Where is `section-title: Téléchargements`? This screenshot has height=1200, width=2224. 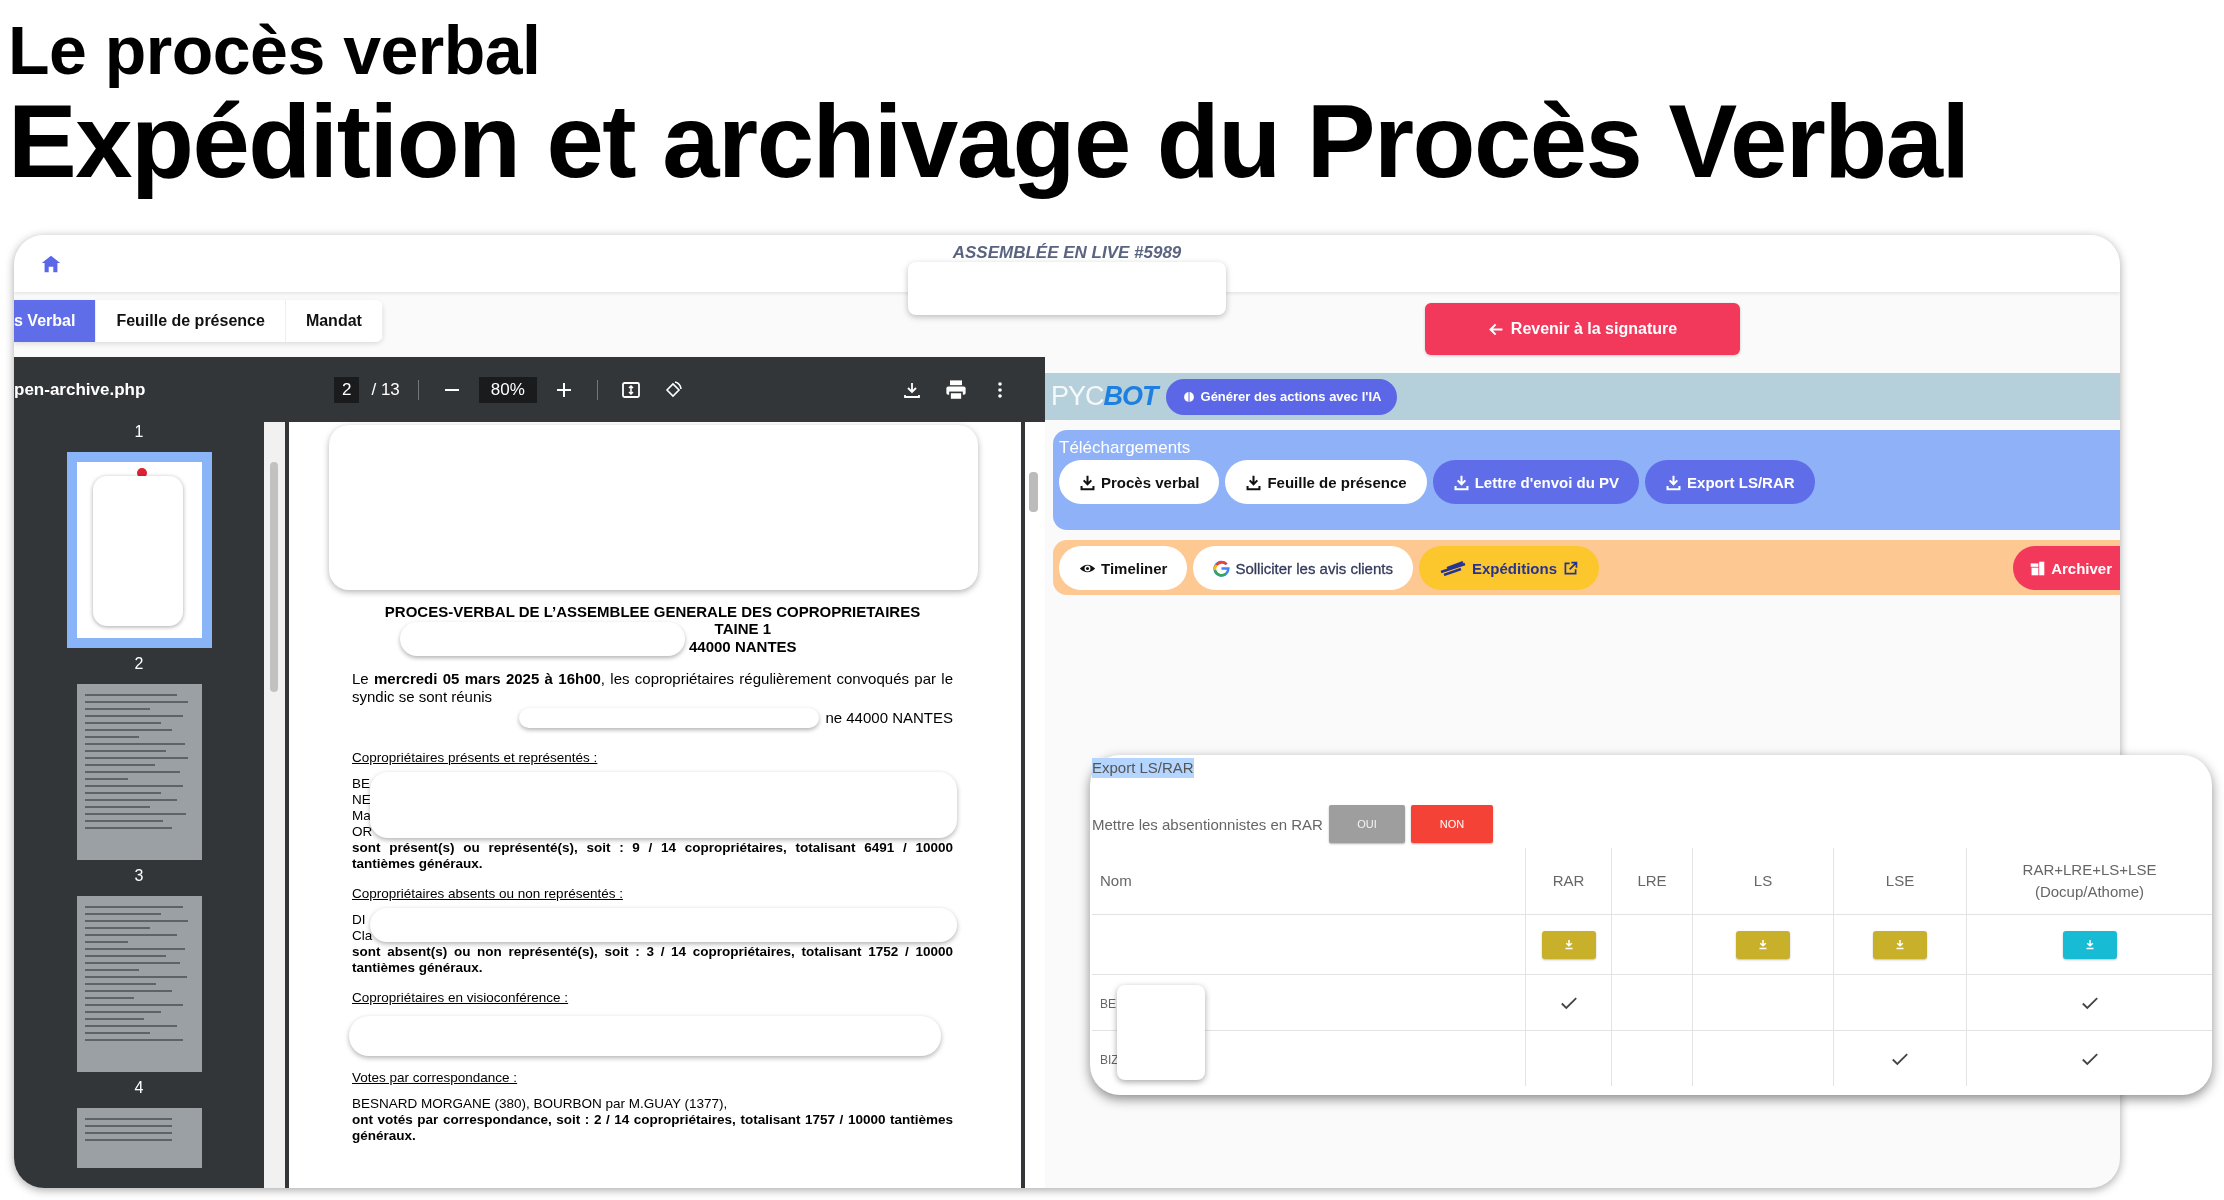
section-title: Téléchargements is located at coordinates (1125, 448).